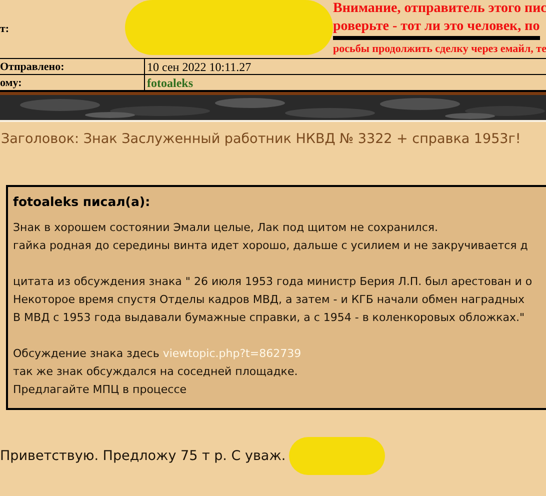  What do you see at coordinates (261, 139) in the screenshot?
I see `subject-heading: Заголовок: Знак Заслуженный работник НКВД № 3322 + справка 1953г!` at bounding box center [261, 139].